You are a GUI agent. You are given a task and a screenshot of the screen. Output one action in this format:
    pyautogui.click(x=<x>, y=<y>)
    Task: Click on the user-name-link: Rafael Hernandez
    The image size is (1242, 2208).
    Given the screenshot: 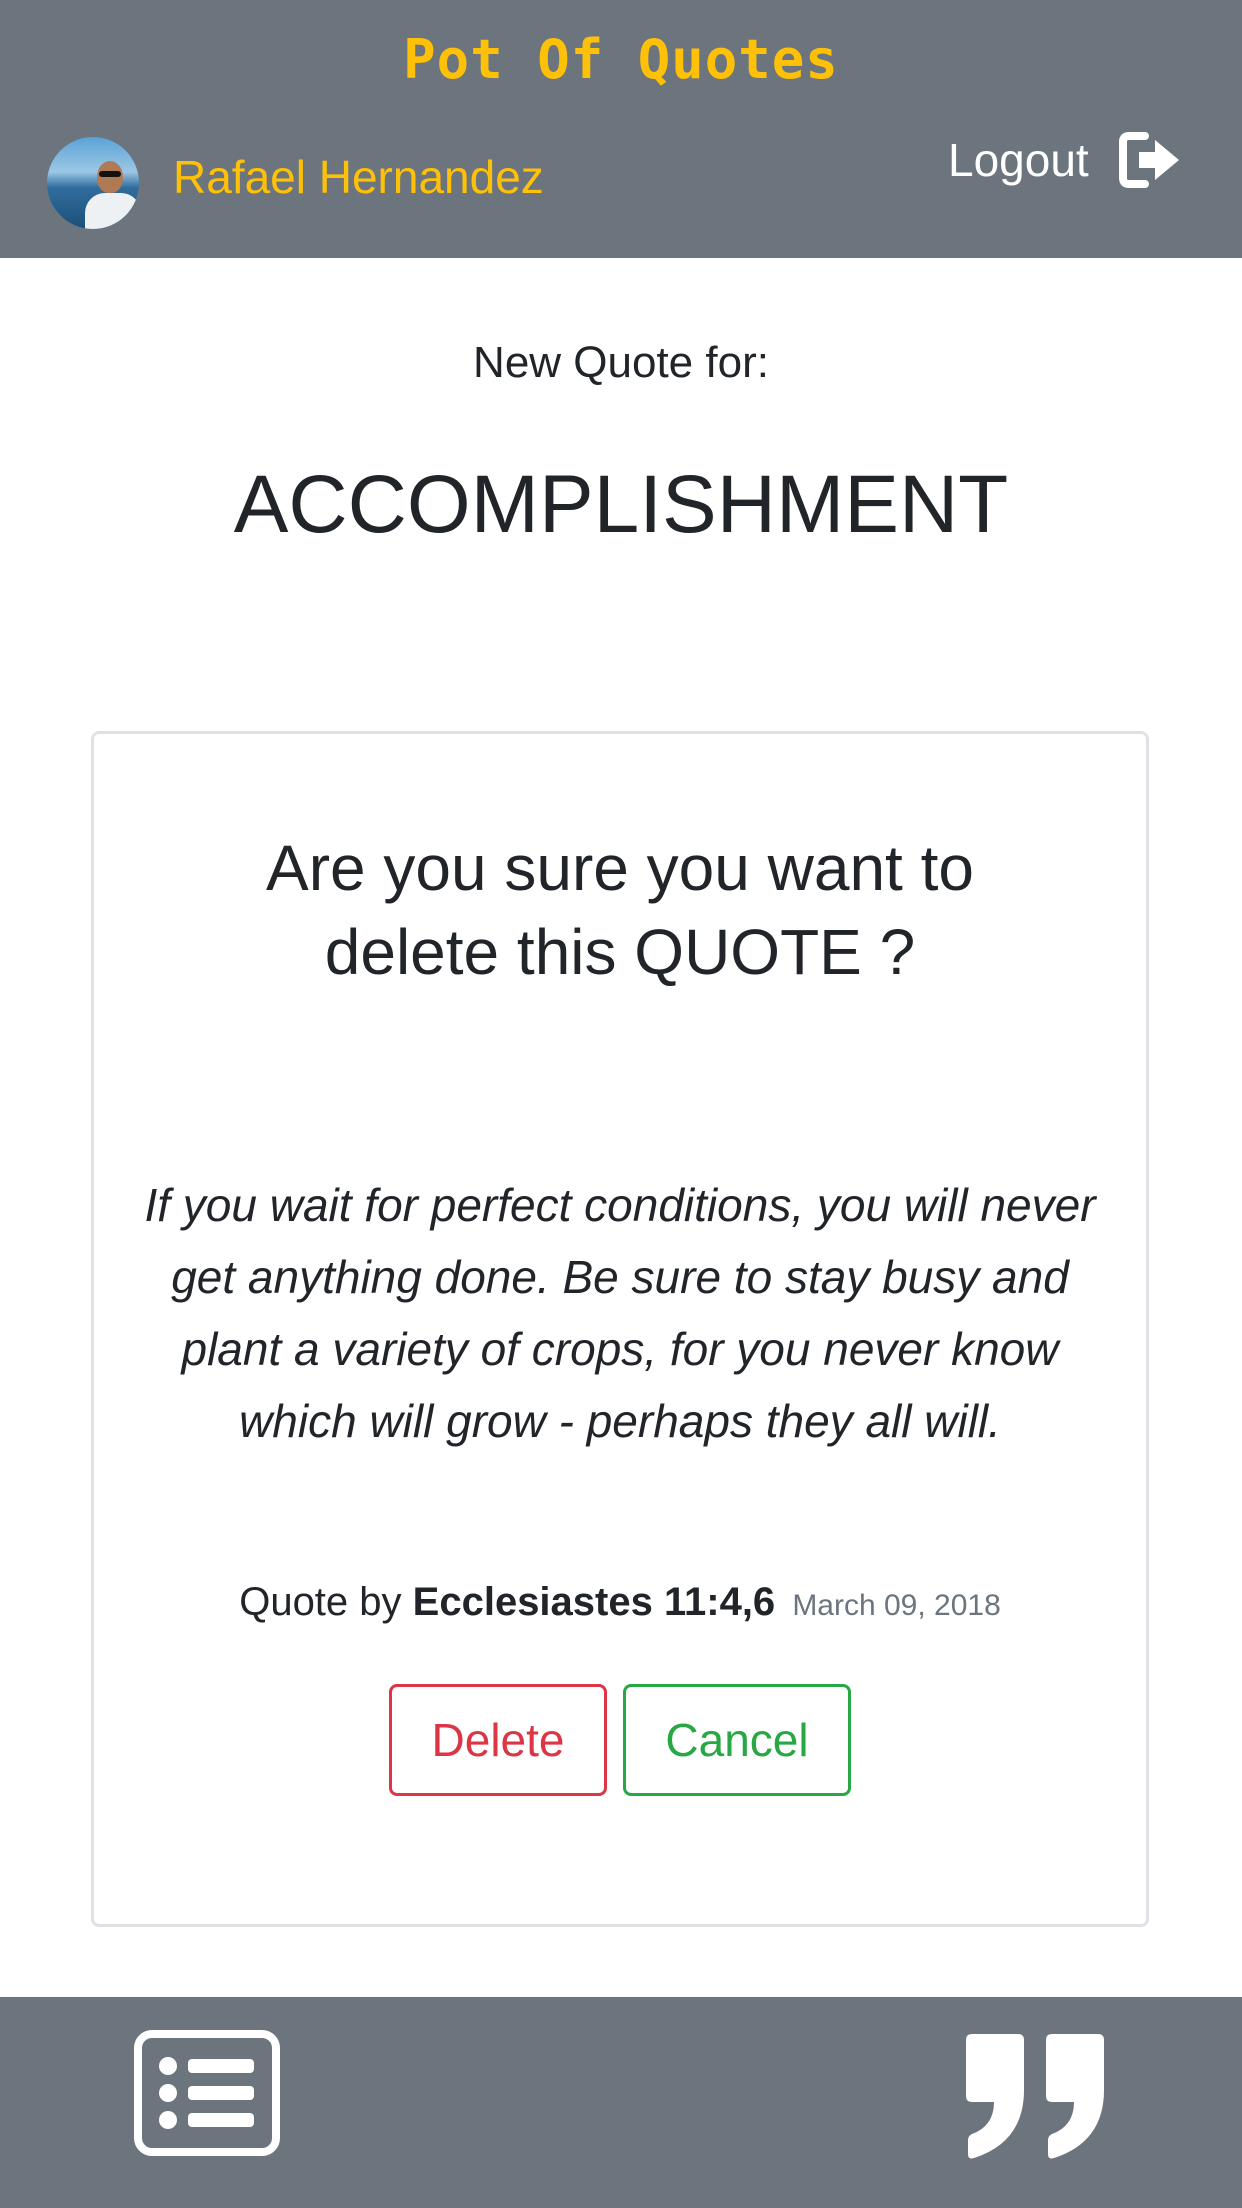 What is the action you would take?
    pyautogui.click(x=358, y=177)
    